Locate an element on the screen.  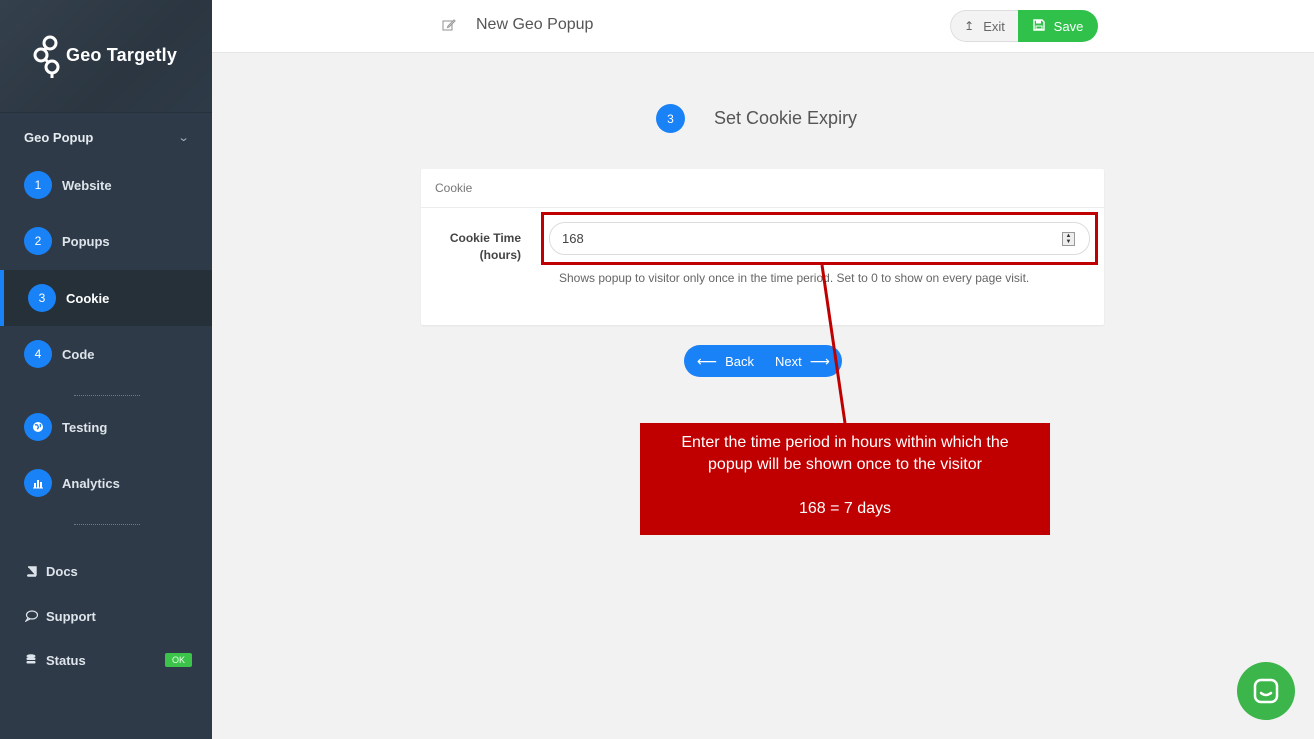
status-badge: OK is located at coordinates (178, 660).